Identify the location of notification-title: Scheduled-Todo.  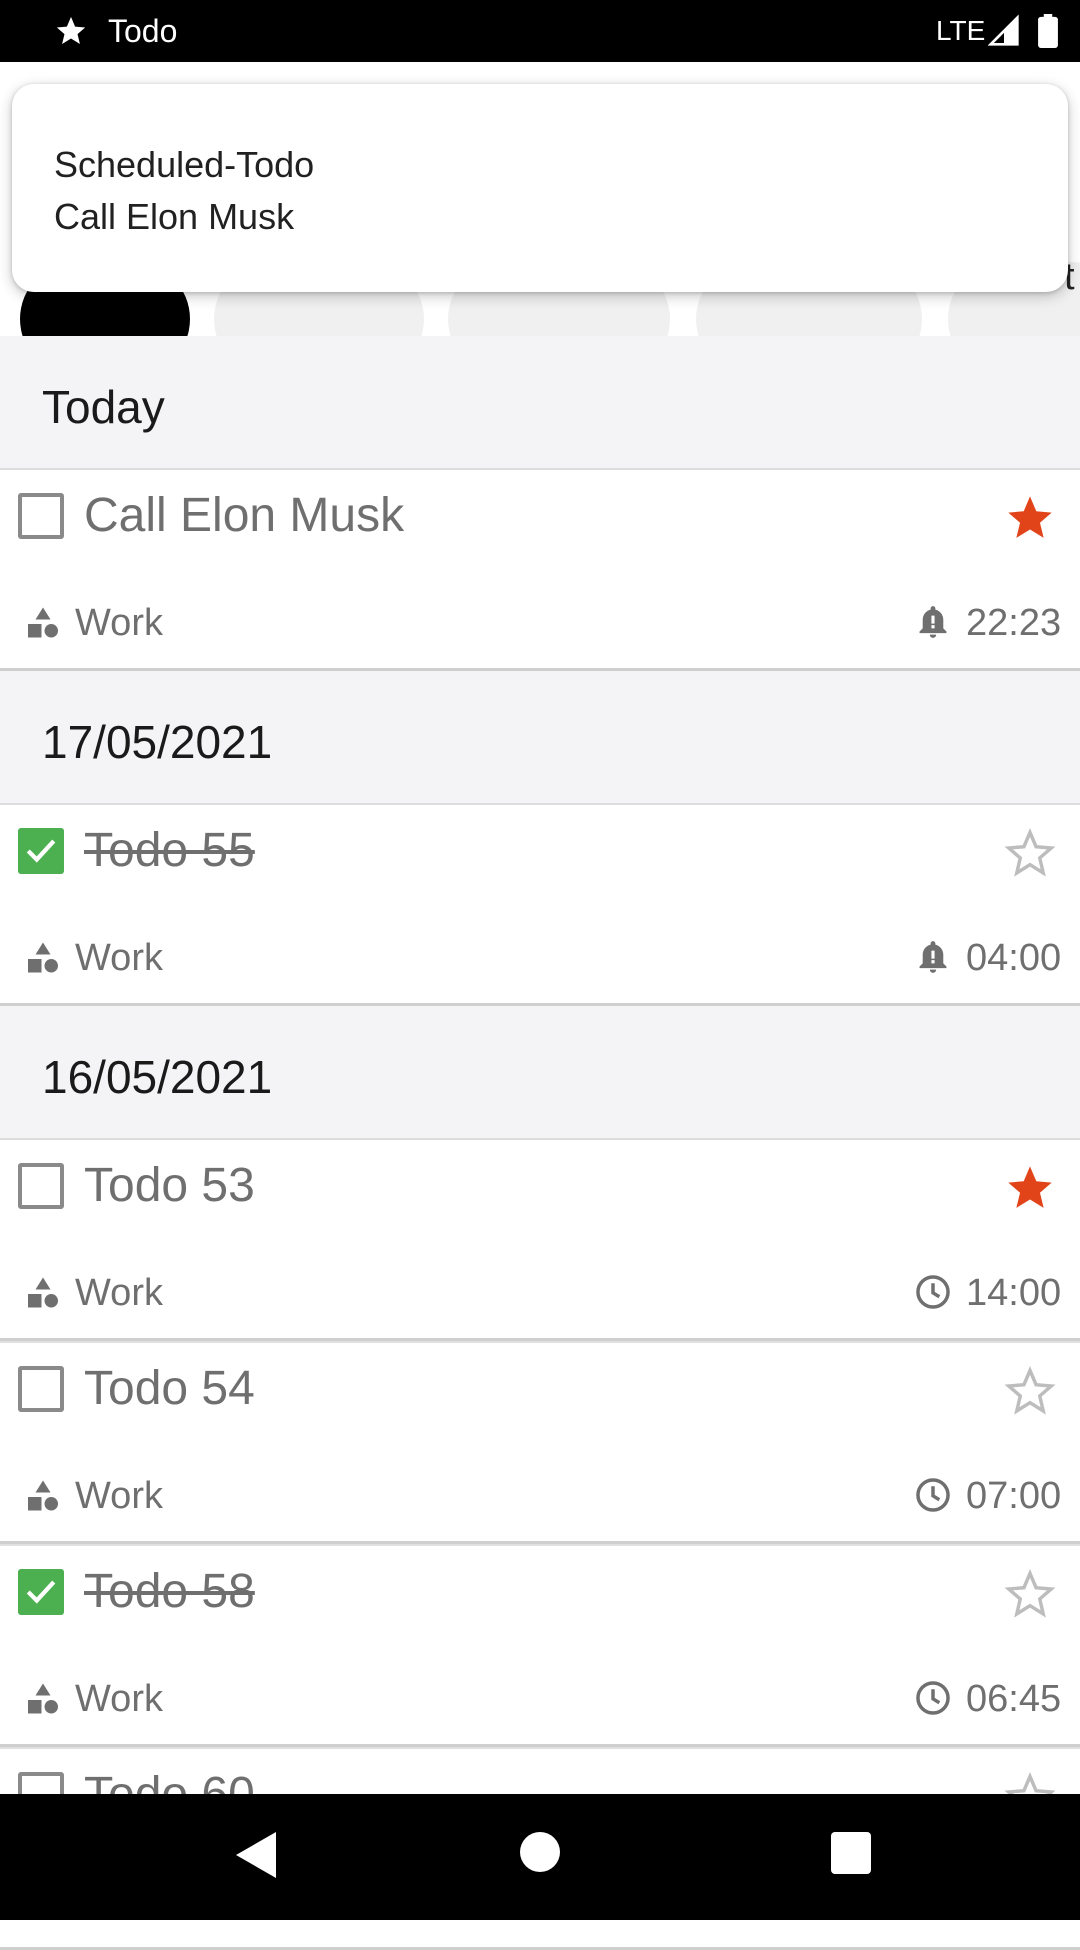
(184, 164).